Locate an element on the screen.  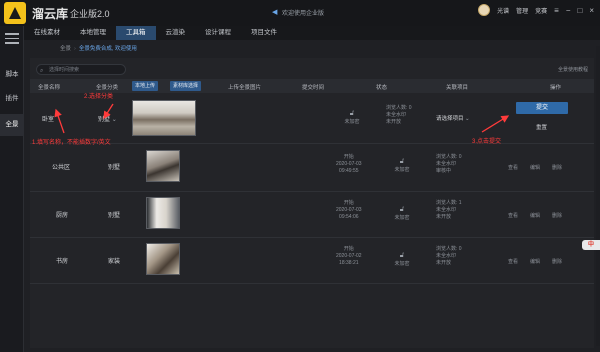
category-select: 别墅 ⌄ is located at coordinates (107, 118).